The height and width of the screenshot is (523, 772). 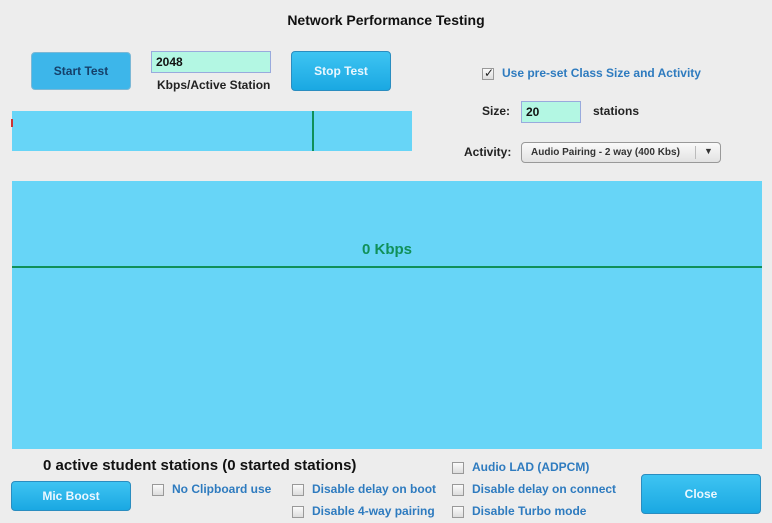 I want to click on disable-turbo-label: Disable Turbo mode, so click(x=529, y=511).